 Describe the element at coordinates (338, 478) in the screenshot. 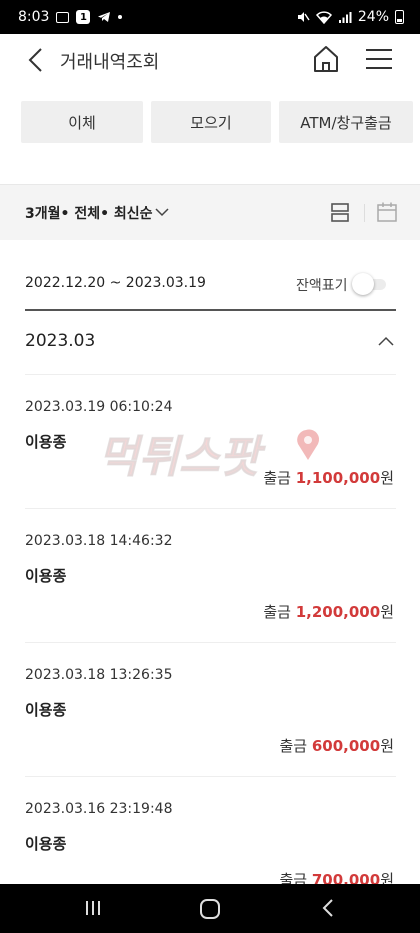

I see `transaction-amount: 1,100,000` at that location.